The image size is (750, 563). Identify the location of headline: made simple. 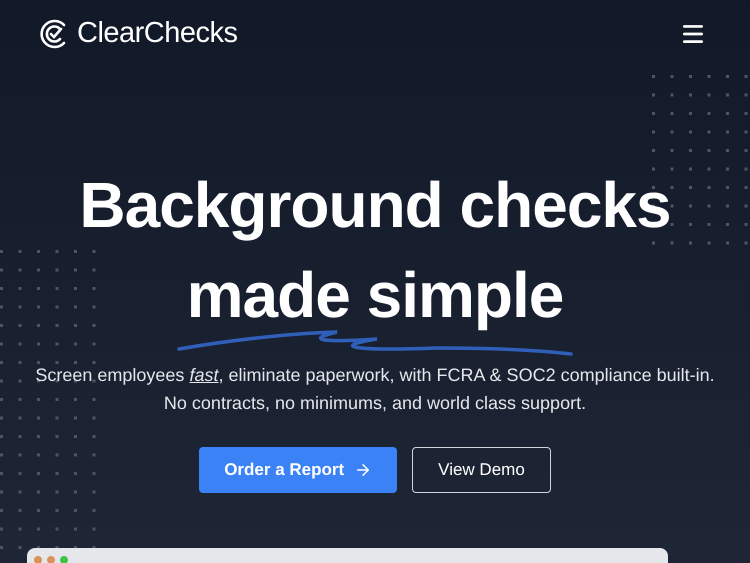
(375, 295).